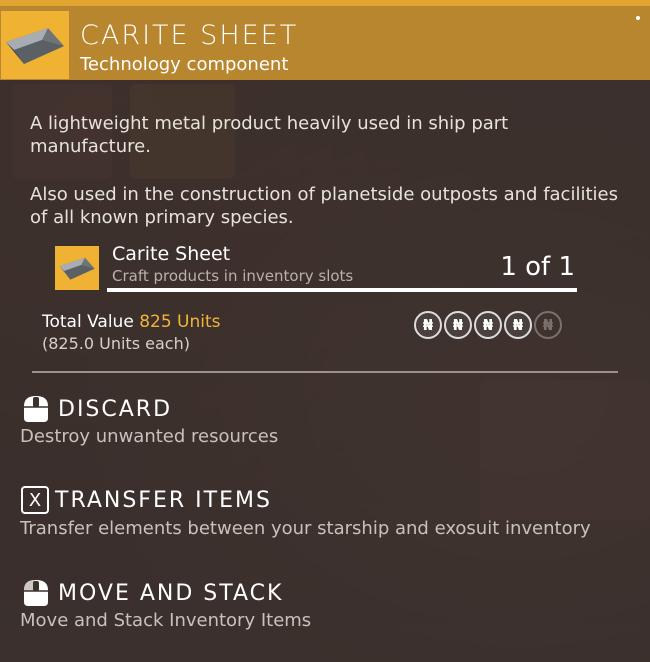 Image resolution: width=650 pixels, height=662 pixels. I want to click on item-header: CARITE SHEET Technology component, so click(325, 40).